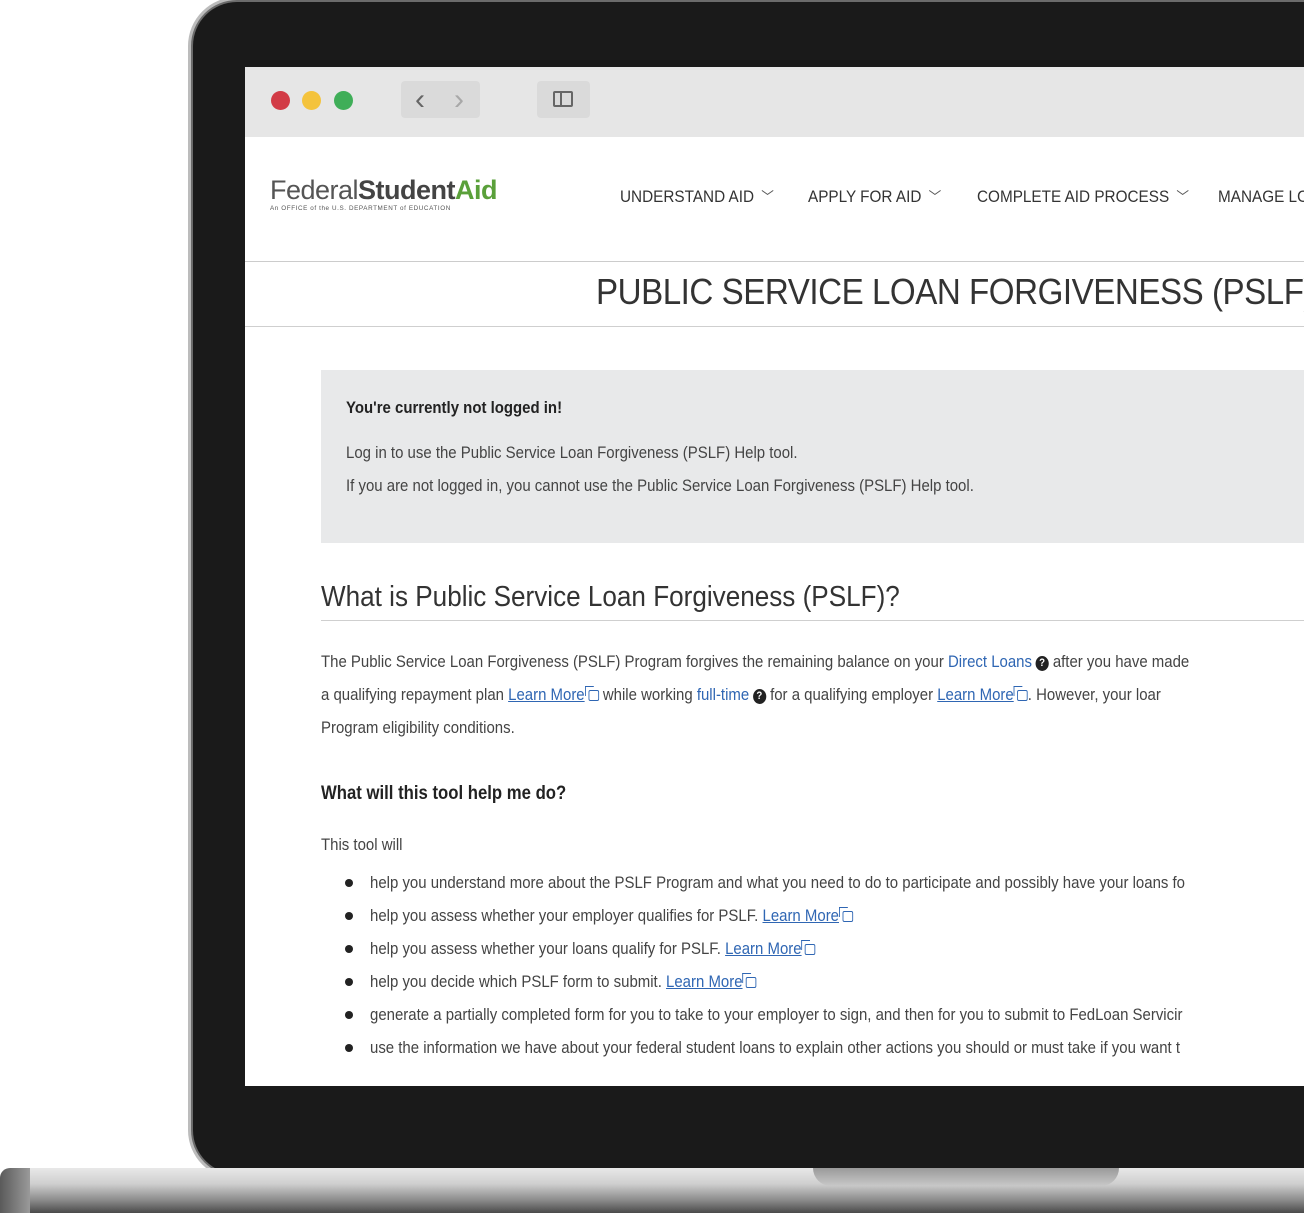  Describe the element at coordinates (420, 99) in the screenshot. I see `back-icon: ‹` at that location.